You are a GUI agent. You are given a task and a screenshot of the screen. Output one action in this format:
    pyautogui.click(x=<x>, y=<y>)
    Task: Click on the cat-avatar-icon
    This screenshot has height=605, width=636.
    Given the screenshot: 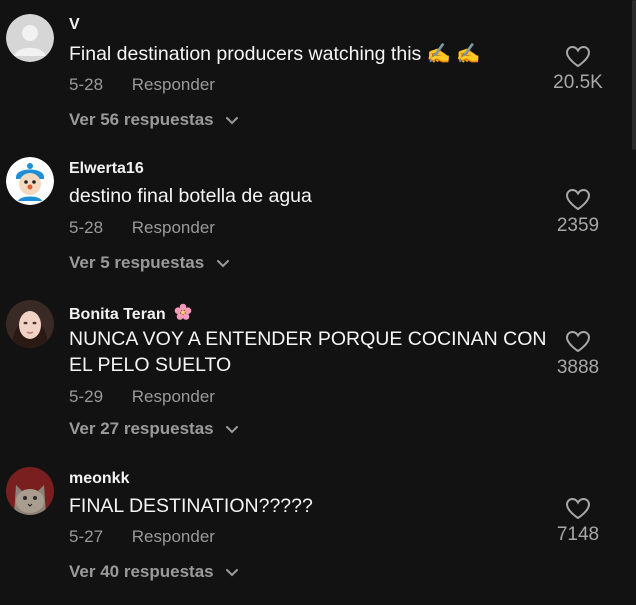 What is the action you would take?
    pyautogui.click(x=30, y=491)
    